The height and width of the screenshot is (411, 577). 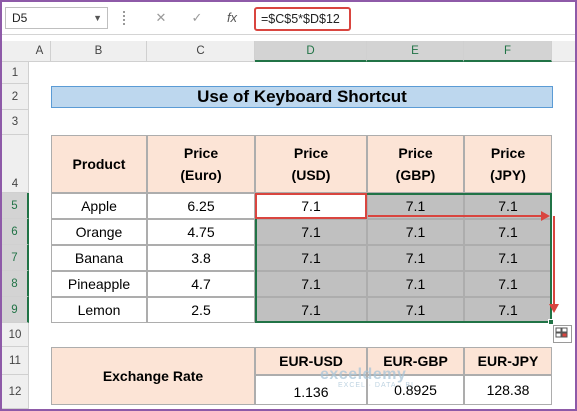 What do you see at coordinates (554, 308) in the screenshot?
I see `fill-down-arrow-head` at bounding box center [554, 308].